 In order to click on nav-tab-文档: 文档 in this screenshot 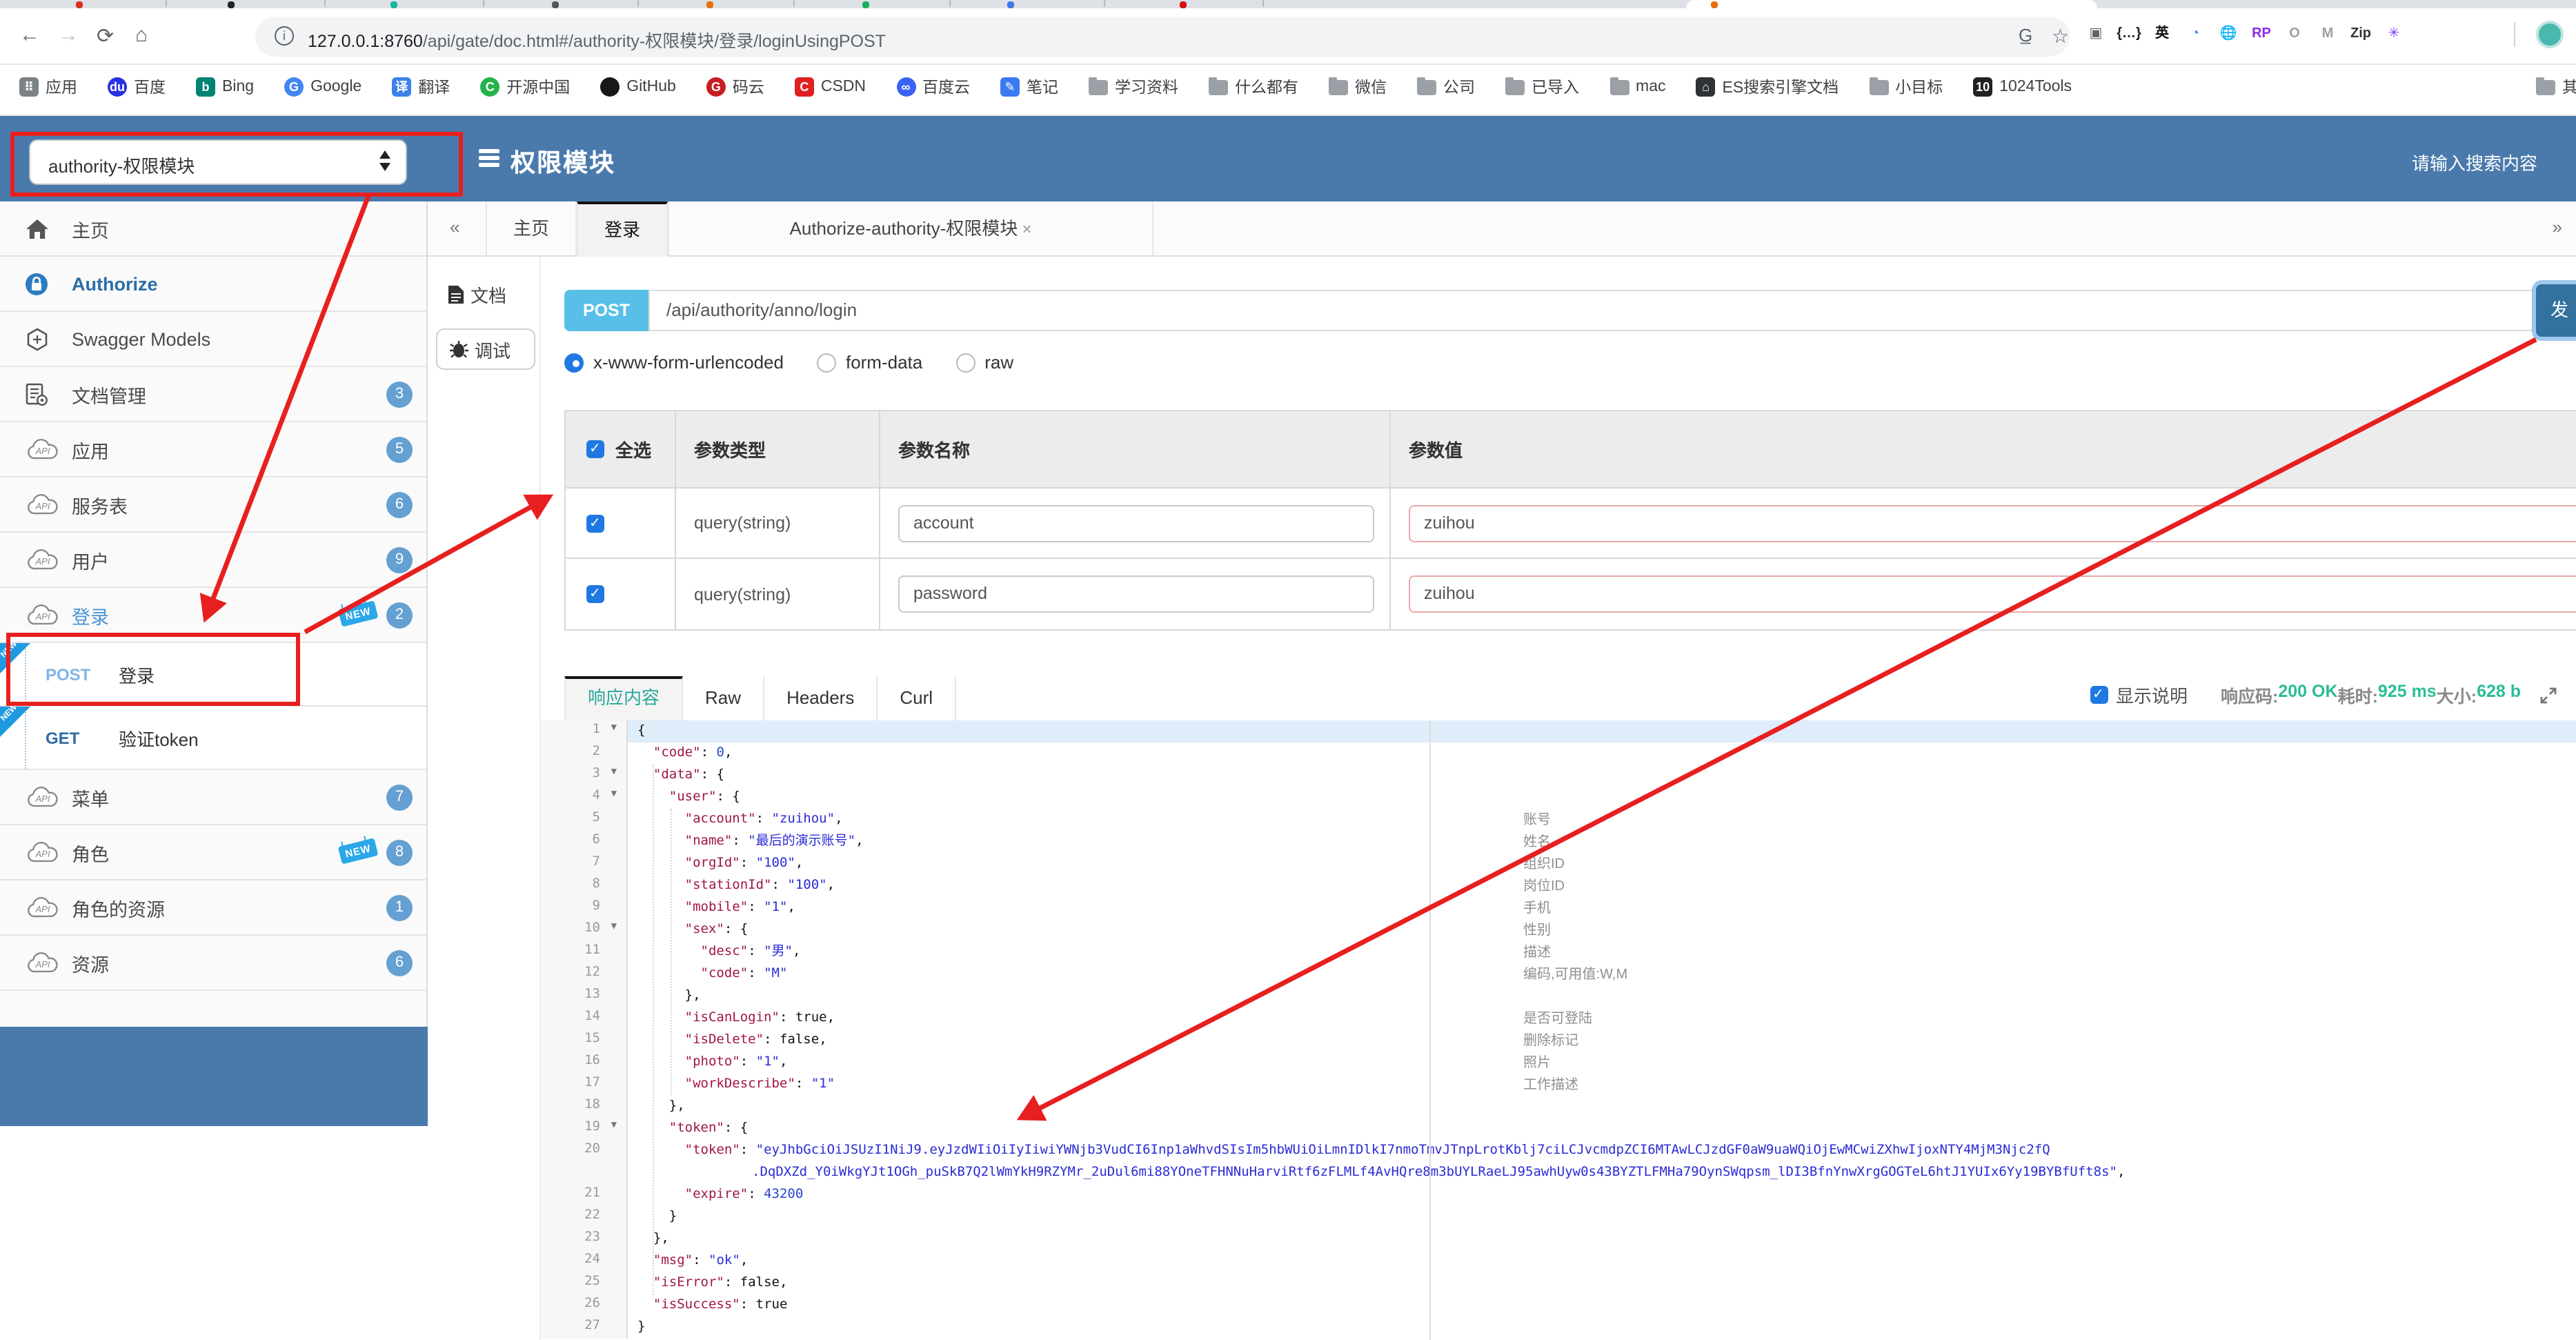, I will do `click(485, 294)`.